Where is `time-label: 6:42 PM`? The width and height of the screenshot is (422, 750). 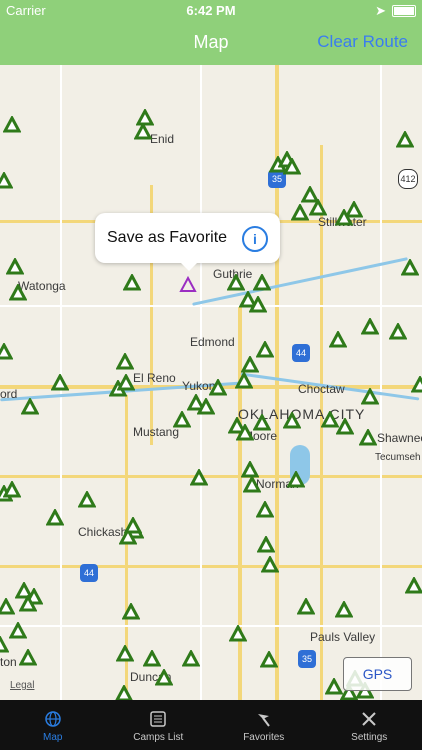
time-label: 6:42 PM is located at coordinates (211, 10).